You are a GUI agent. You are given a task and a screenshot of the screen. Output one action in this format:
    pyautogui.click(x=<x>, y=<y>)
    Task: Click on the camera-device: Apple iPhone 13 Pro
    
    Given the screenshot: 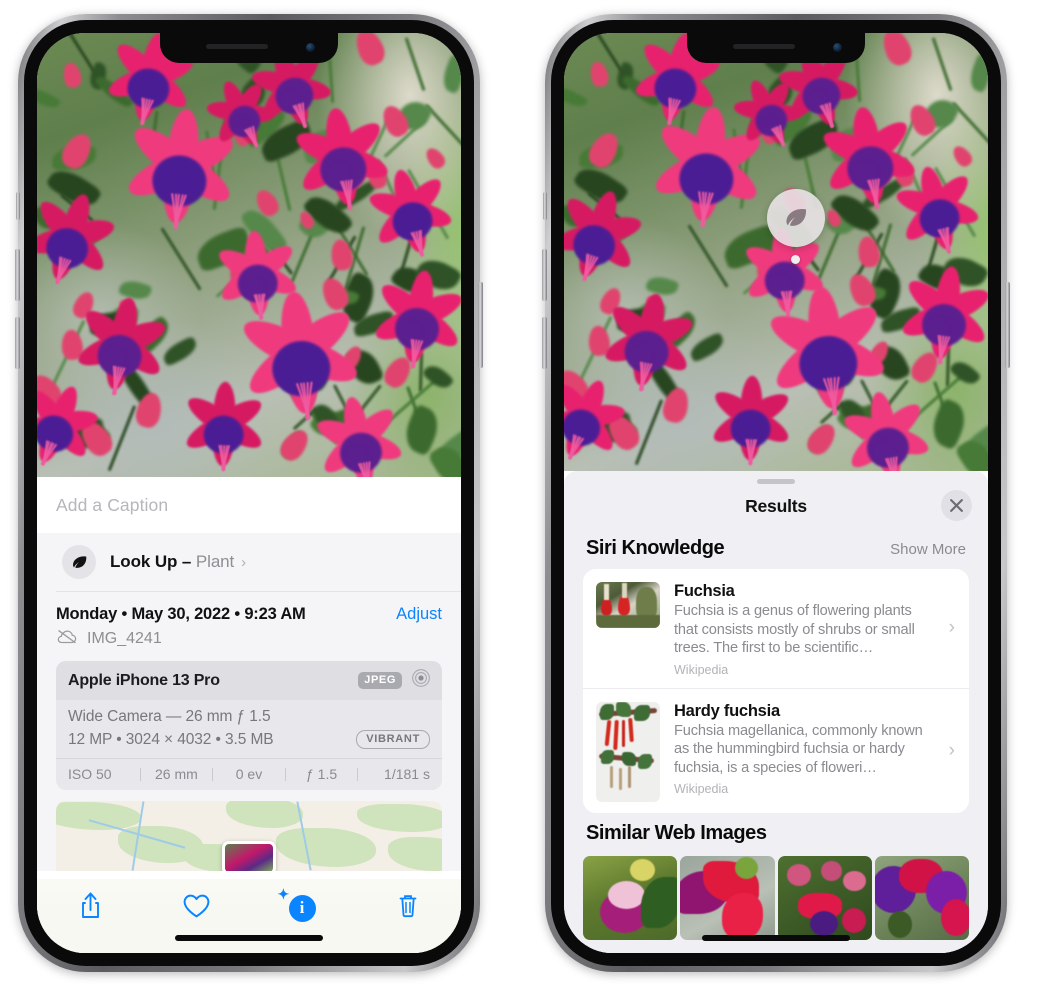 What is the action you would take?
    pyautogui.click(x=144, y=680)
    